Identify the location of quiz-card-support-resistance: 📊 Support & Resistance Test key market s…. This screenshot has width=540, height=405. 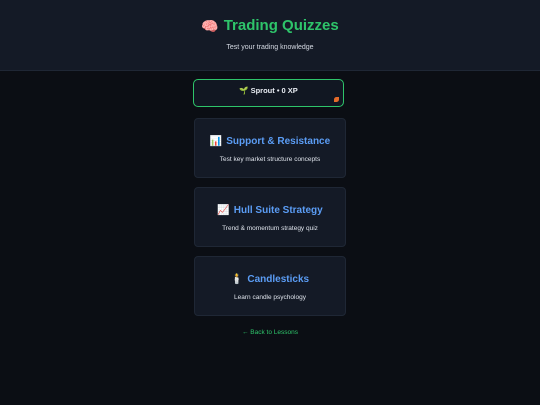
(270, 148).